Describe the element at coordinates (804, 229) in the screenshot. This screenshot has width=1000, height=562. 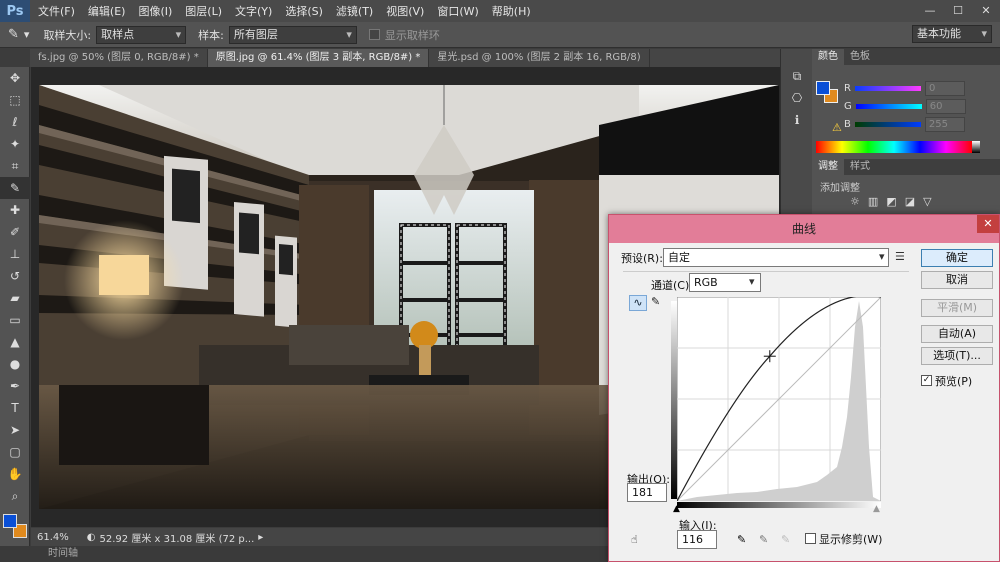
I see `curves-title-bar: 曲线 ✕` at that location.